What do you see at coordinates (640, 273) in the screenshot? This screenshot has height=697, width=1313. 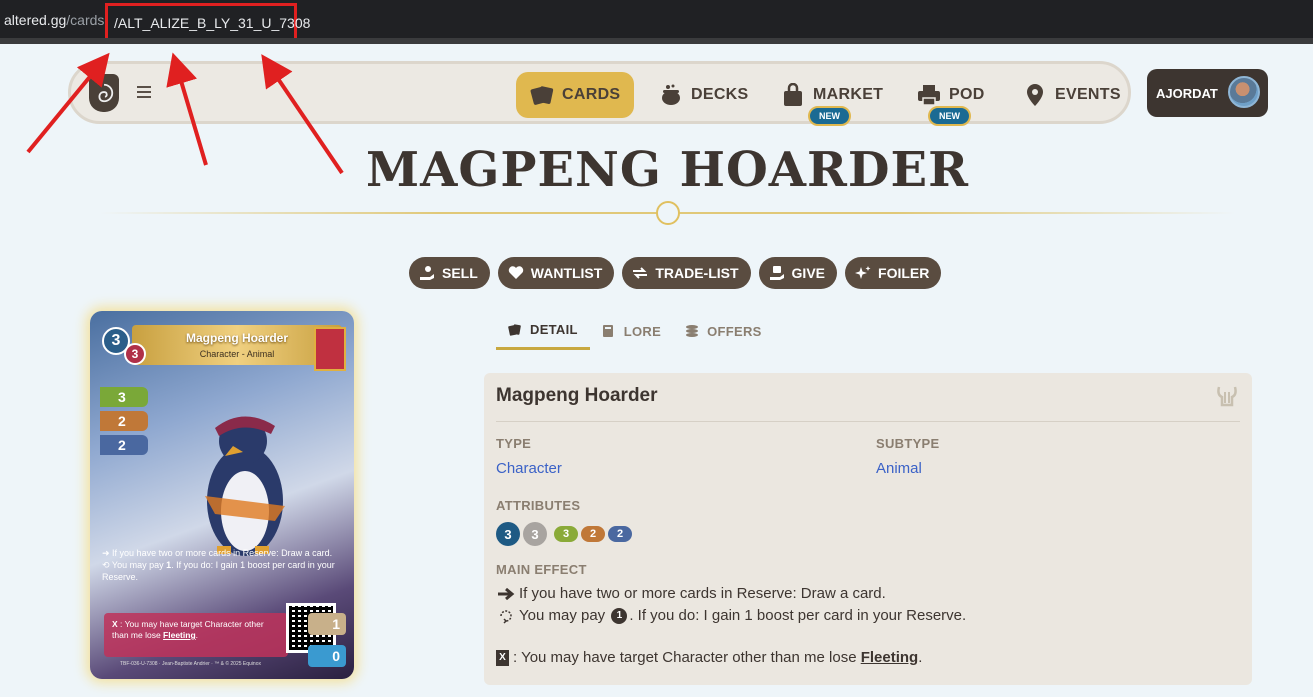 I see `trade-icon` at bounding box center [640, 273].